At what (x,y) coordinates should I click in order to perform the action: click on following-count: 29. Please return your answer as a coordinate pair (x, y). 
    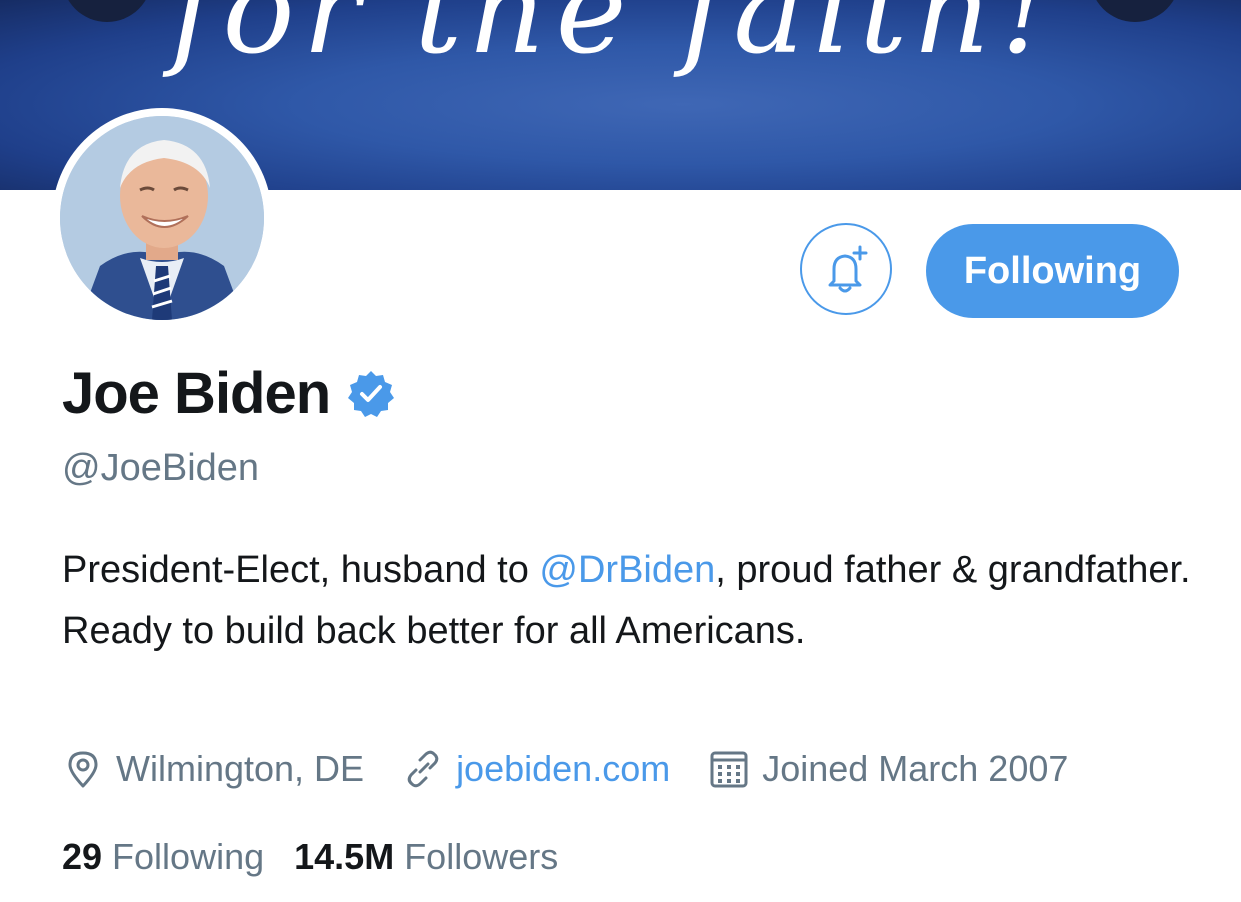
    Looking at the image, I should click on (82, 856).